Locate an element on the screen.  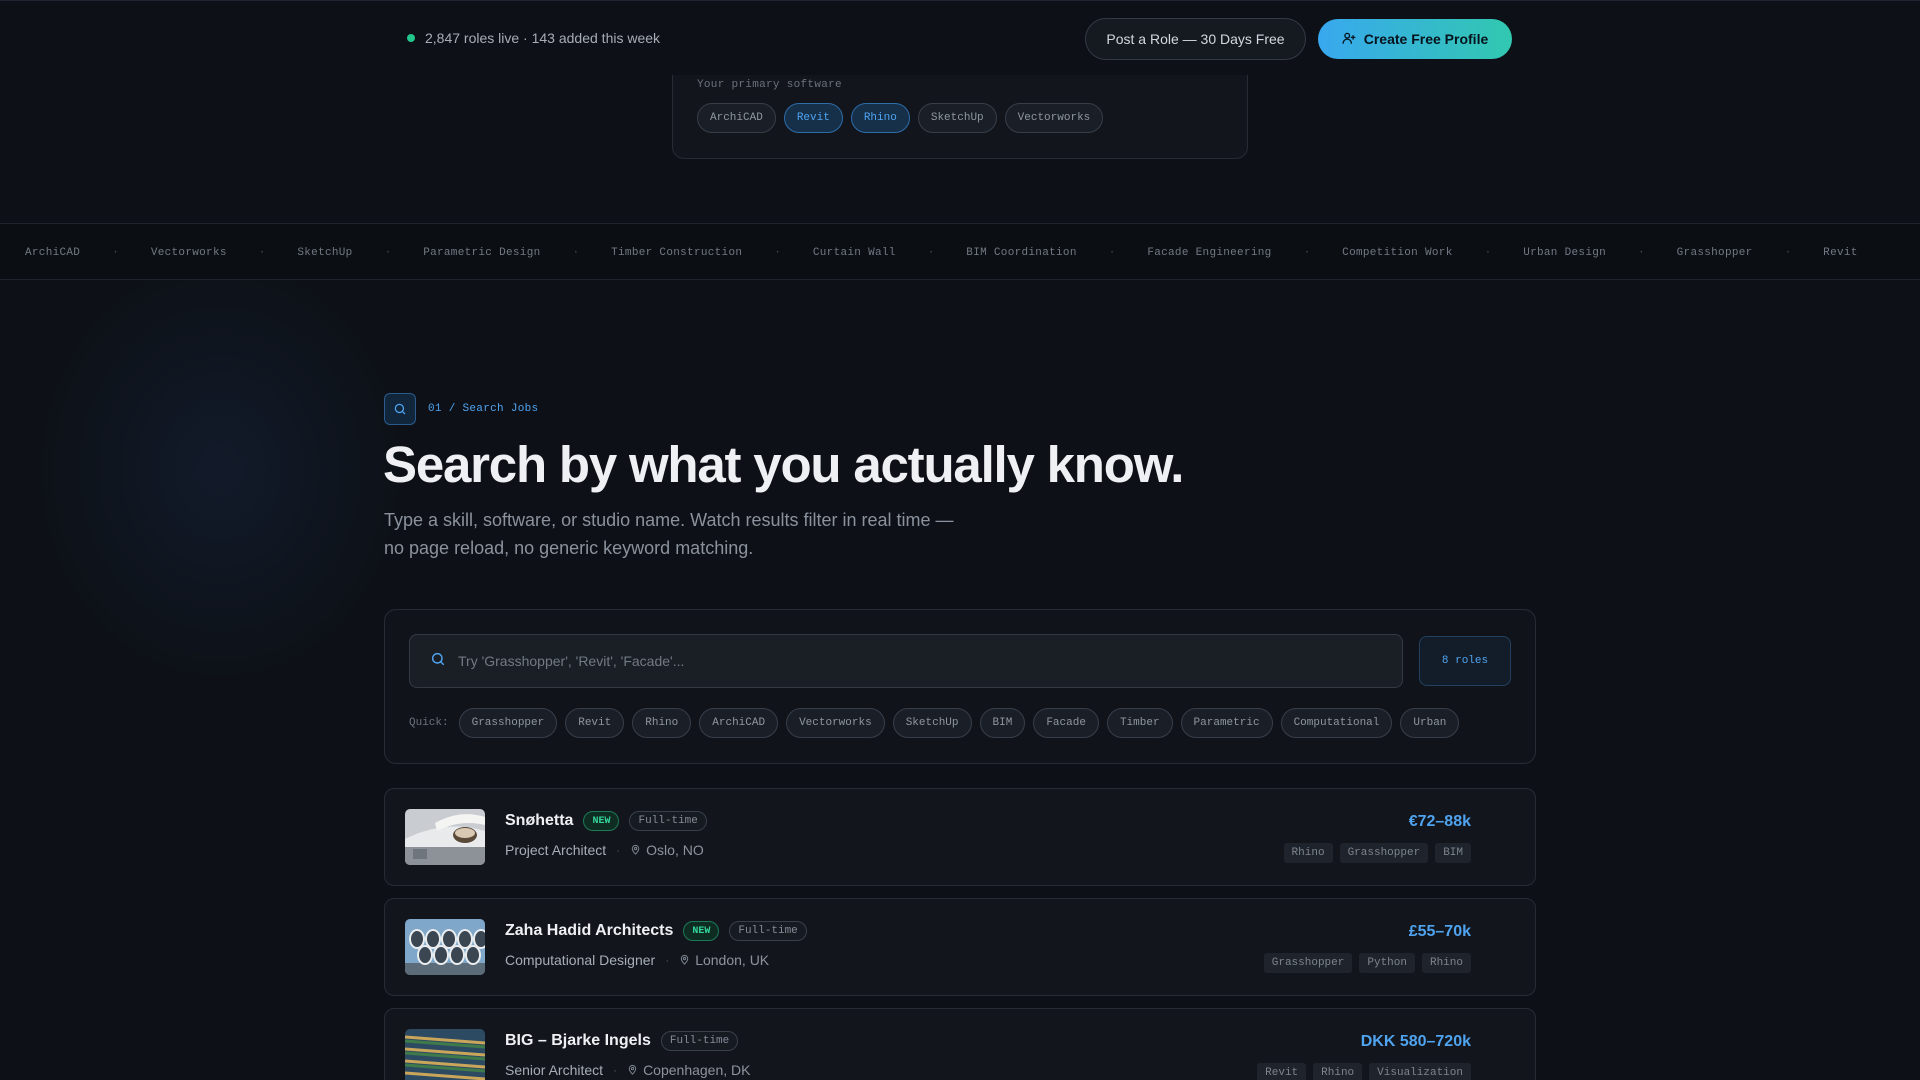
quick-filter-timber: Timber is located at coordinates (1139, 723).